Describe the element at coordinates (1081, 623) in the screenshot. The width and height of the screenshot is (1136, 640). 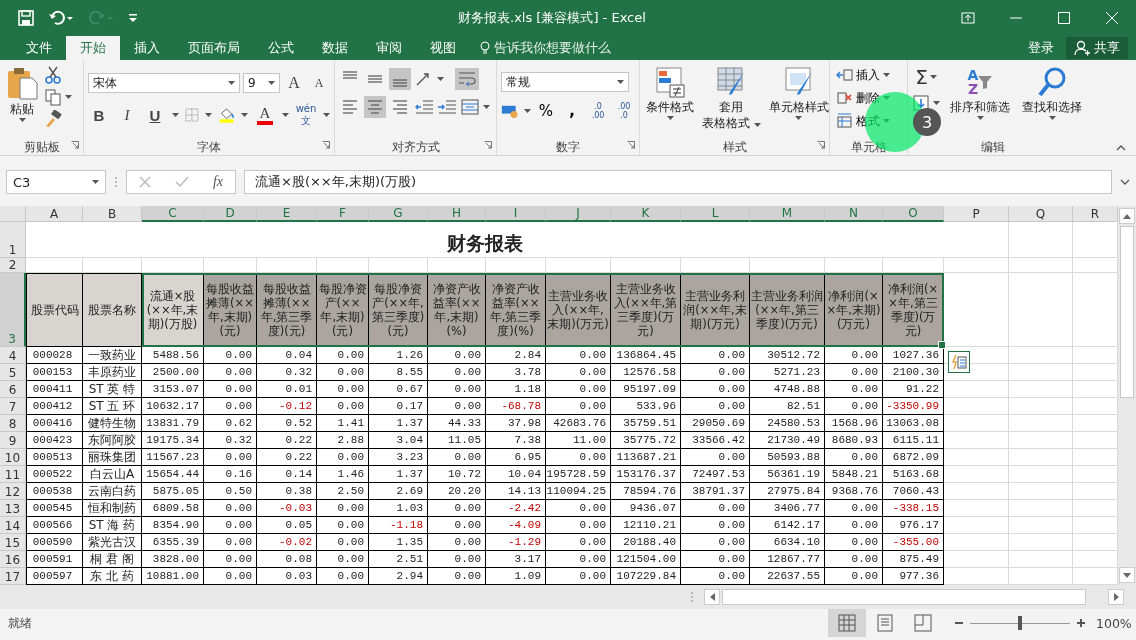
I see `zoom-in-icon` at that location.